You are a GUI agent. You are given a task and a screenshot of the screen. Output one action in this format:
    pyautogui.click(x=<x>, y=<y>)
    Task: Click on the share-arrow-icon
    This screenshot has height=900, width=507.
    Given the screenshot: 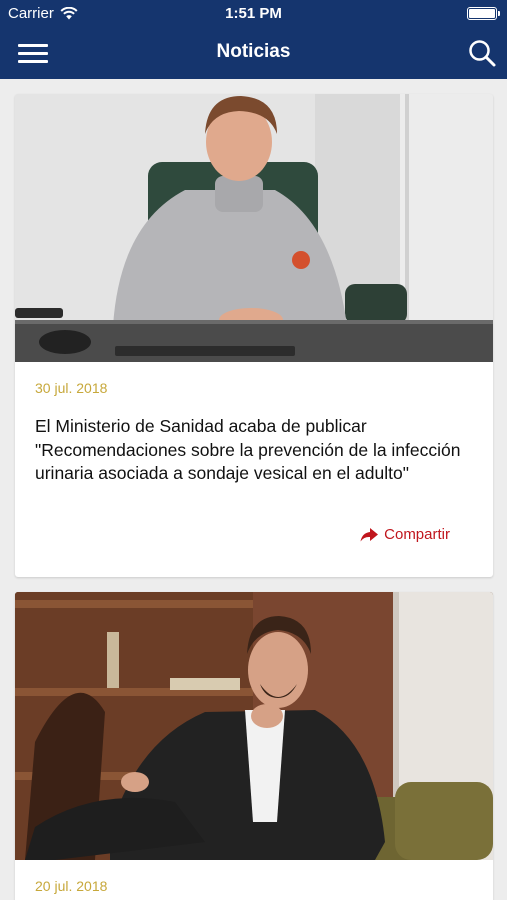 What is the action you would take?
    pyautogui.click(x=369, y=534)
    